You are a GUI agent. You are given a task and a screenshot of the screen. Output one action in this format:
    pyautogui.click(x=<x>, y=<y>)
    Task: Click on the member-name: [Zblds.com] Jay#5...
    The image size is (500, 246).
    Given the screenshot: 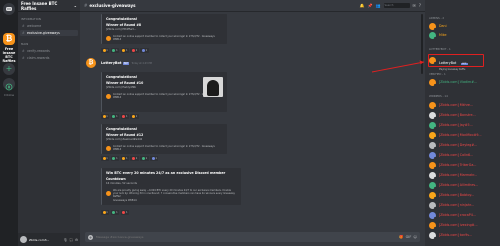 What is the action you would take?
    pyautogui.click(x=456, y=125)
    